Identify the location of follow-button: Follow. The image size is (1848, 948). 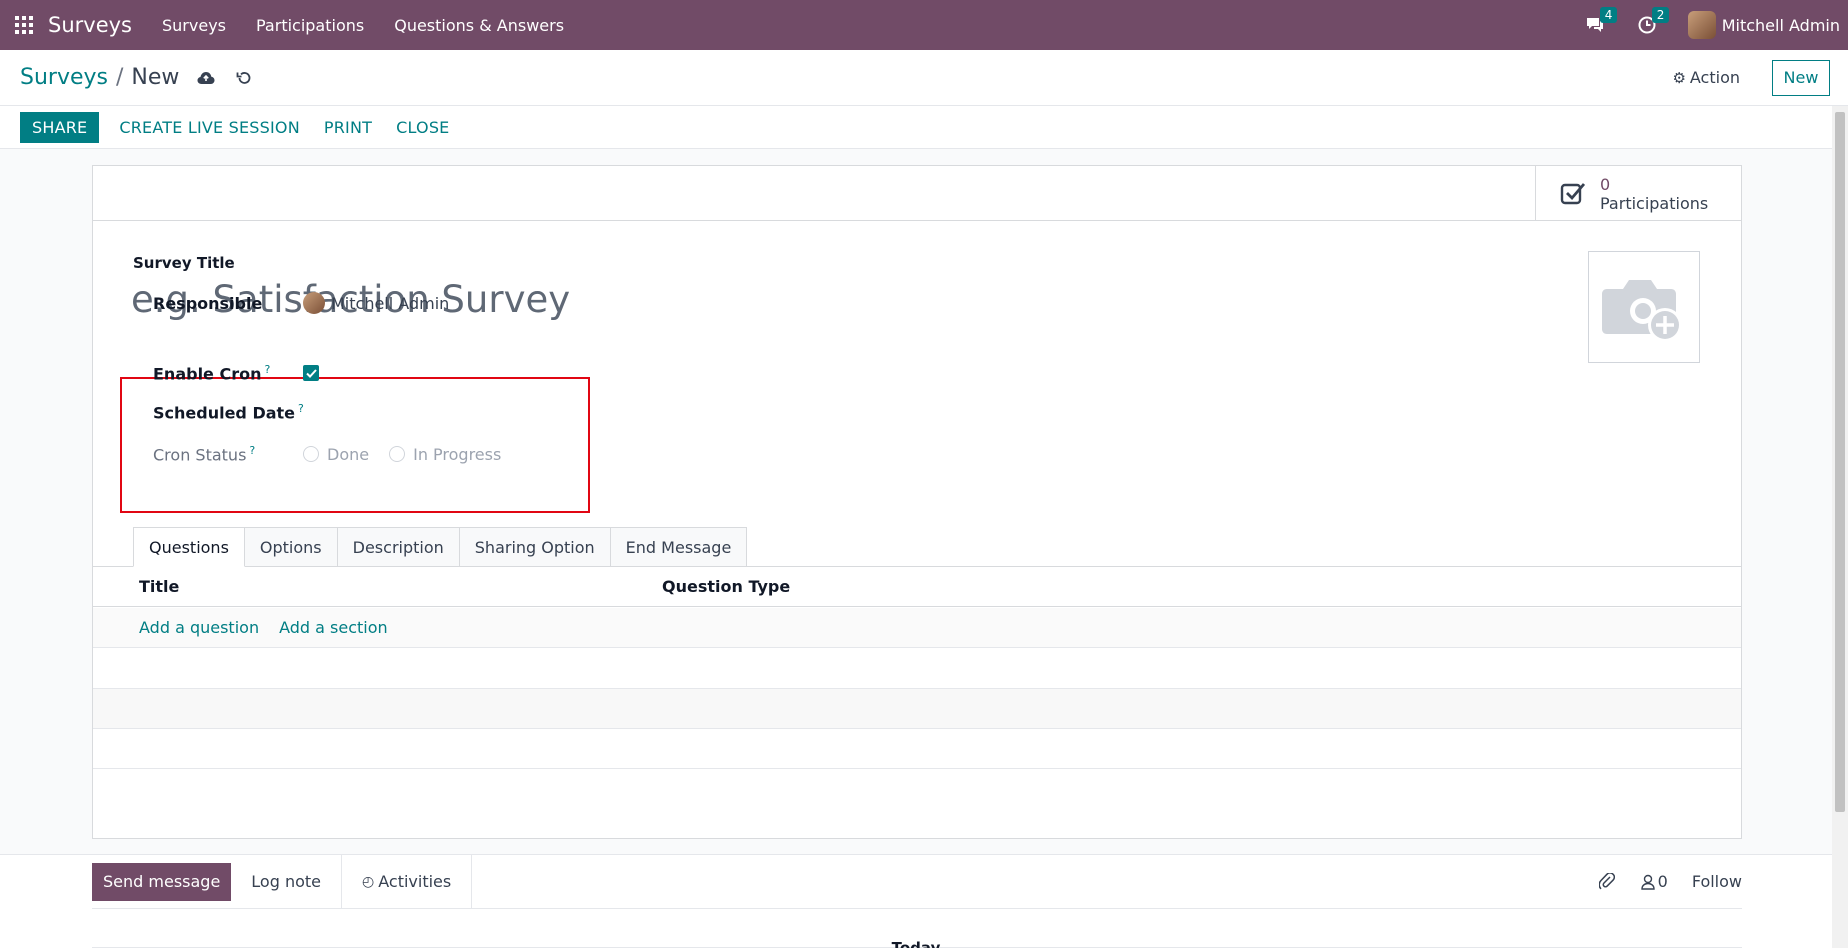
(1717, 881).